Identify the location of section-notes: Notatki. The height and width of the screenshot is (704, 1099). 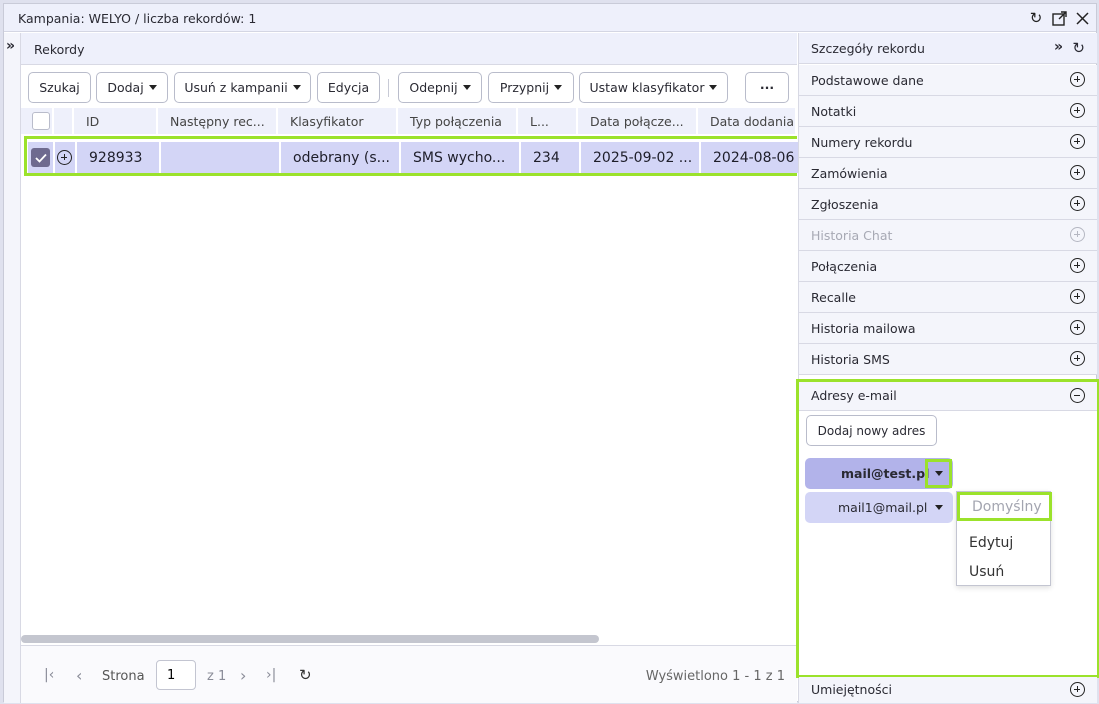
(948, 111).